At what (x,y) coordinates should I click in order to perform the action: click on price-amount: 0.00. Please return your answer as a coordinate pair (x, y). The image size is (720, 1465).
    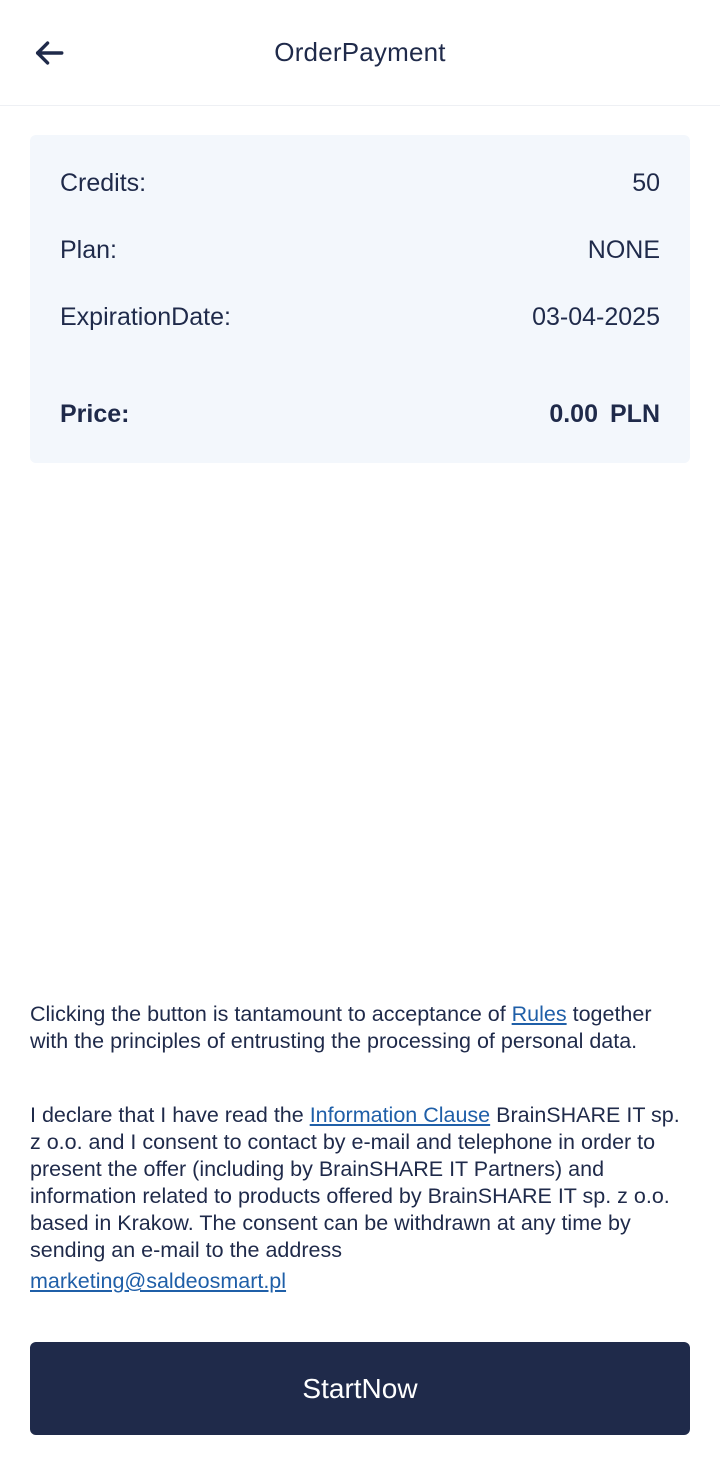
    Looking at the image, I should click on (573, 414).